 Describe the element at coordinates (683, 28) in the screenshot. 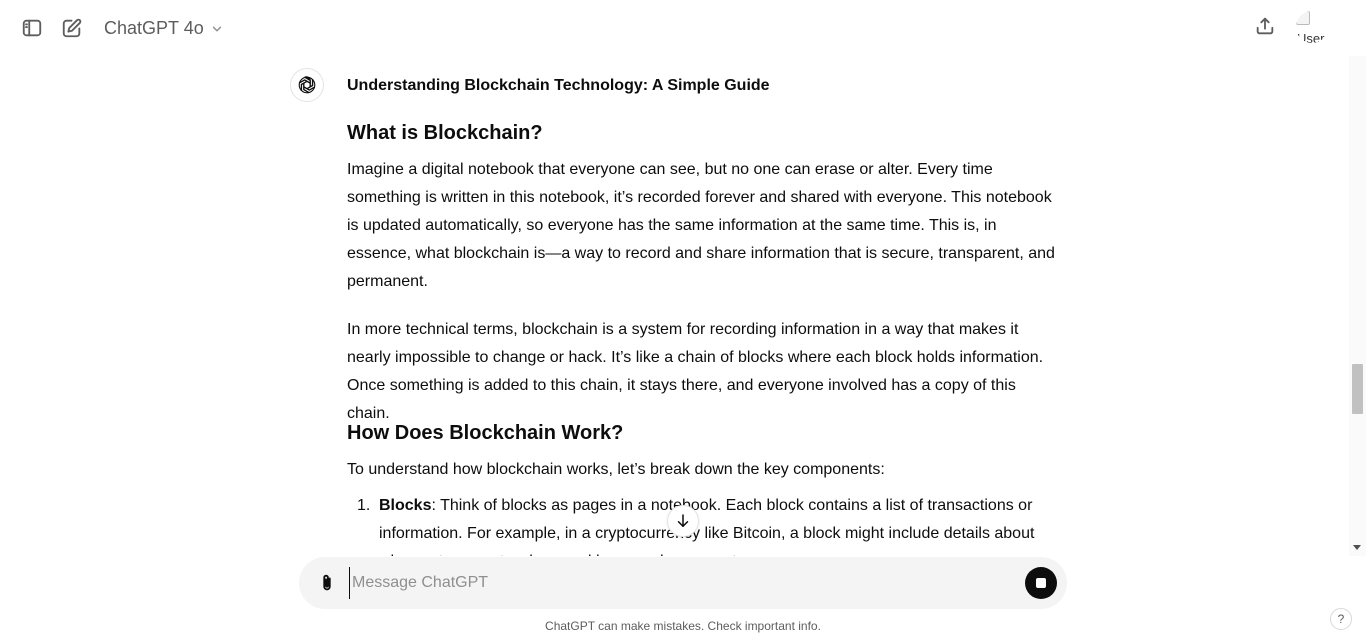

I see `top-bar: ChatGPT 4o User` at that location.